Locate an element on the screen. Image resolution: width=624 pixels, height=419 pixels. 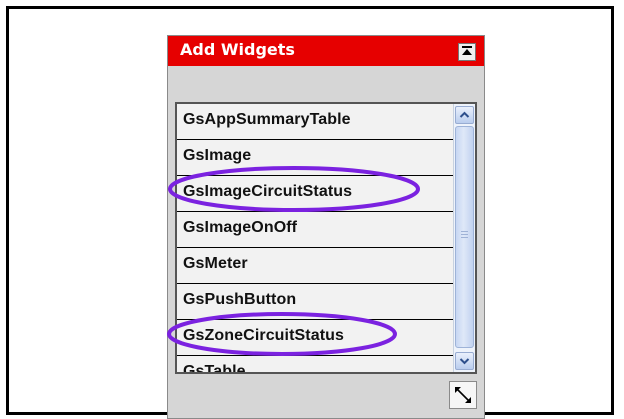
resize-diagonal-icon is located at coordinates (463, 395).